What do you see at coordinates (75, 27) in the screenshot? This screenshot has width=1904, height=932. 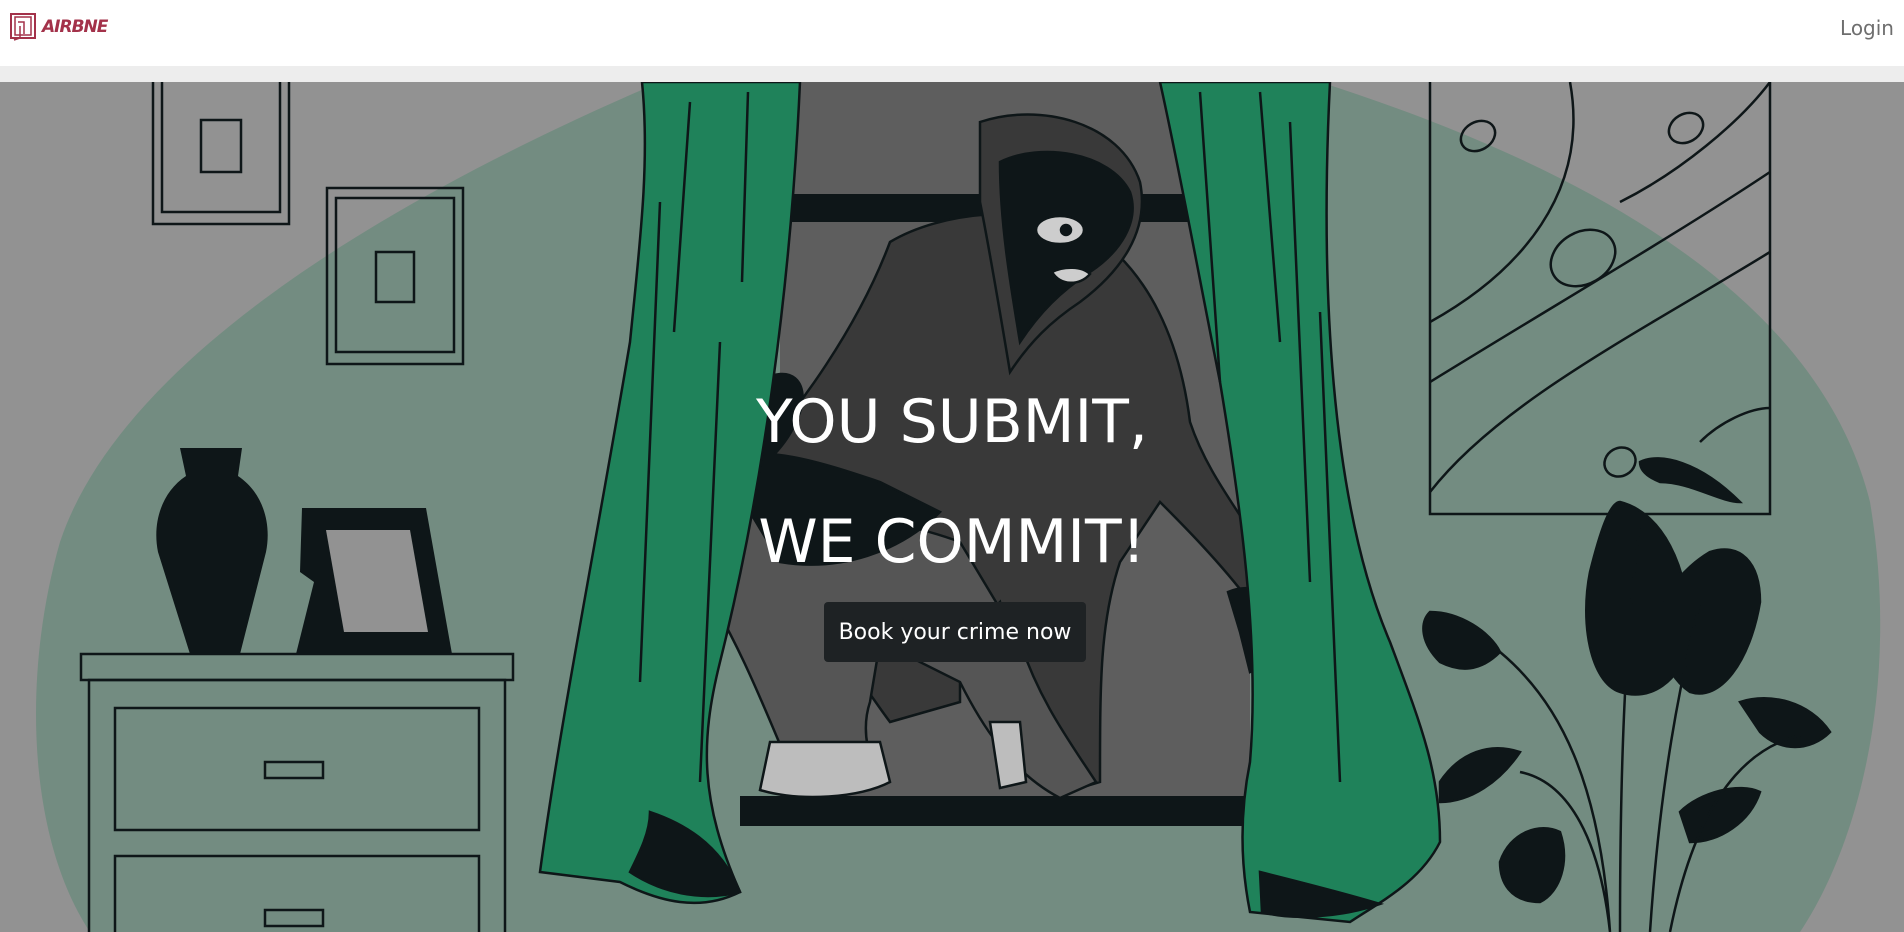 I see `logo-text: AIRBNE` at bounding box center [75, 27].